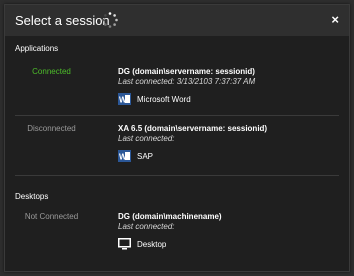 The width and height of the screenshot is (354, 276). Describe the element at coordinates (110, 20) in the screenshot. I see `loading-spinner-icon` at that location.